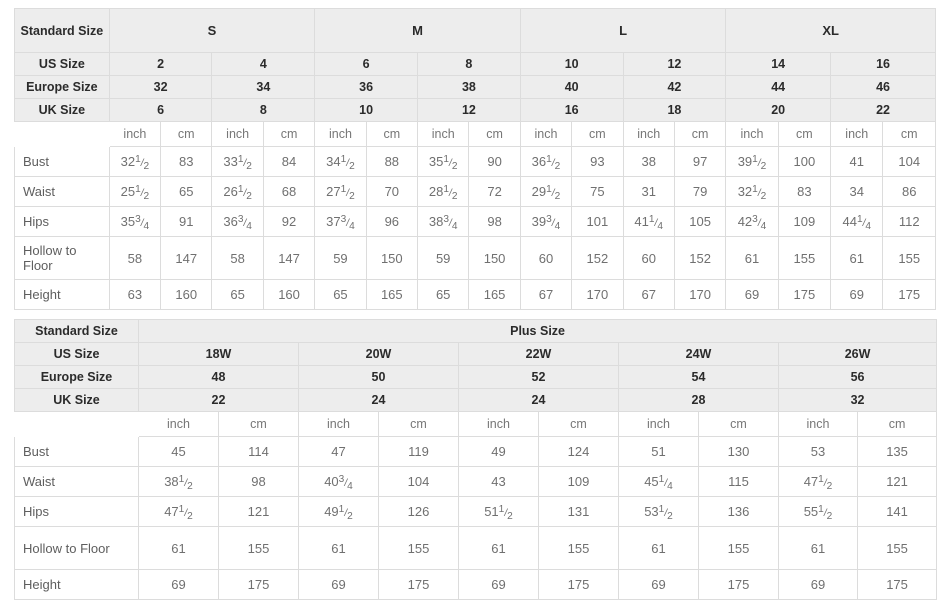  Describe the element at coordinates (289, 221) in the screenshot. I see `measurement-cell: 92` at that location.